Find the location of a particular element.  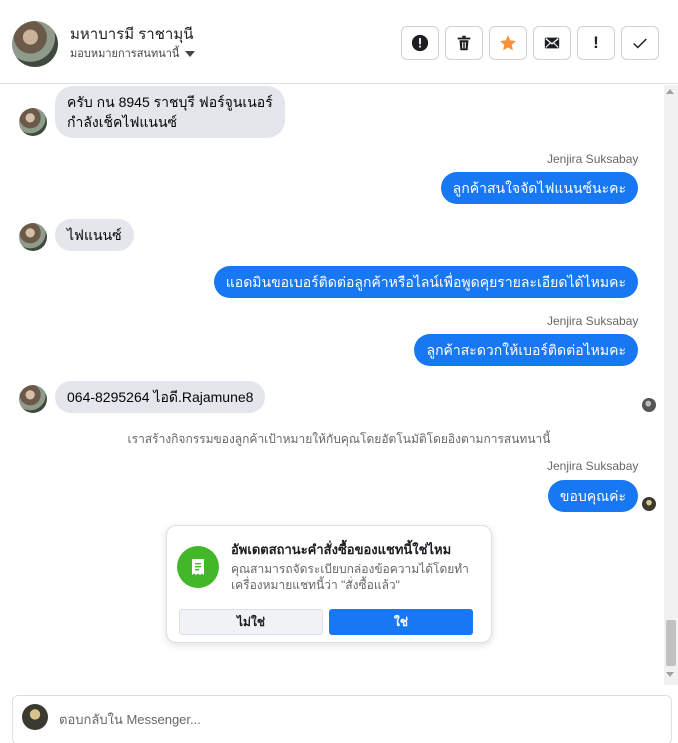

conversation-header: มหาบารมี ราชามุนี มอบหมายการสนทนานี้ ! is located at coordinates (339, 42).